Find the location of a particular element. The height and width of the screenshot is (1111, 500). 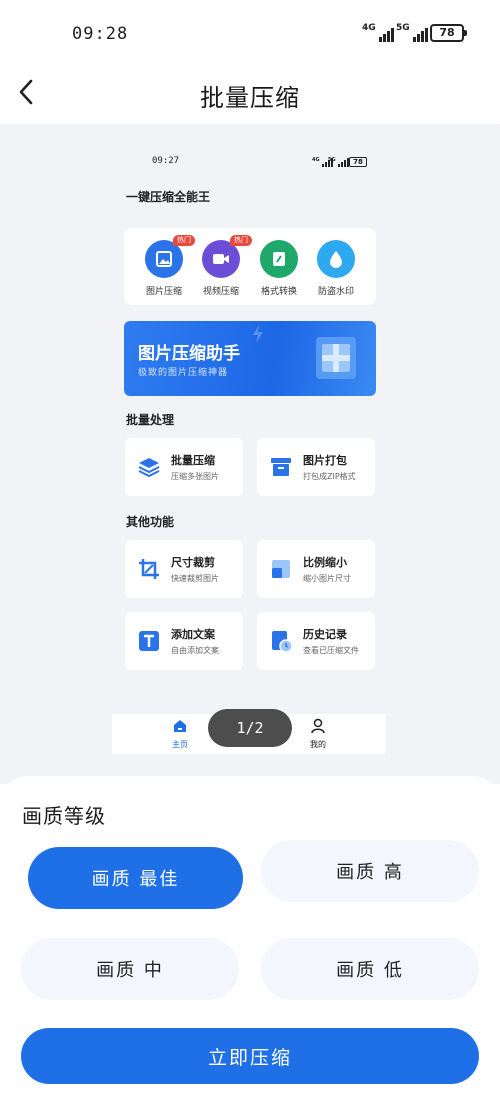

compress-illustration-icon is located at coordinates (336, 358).